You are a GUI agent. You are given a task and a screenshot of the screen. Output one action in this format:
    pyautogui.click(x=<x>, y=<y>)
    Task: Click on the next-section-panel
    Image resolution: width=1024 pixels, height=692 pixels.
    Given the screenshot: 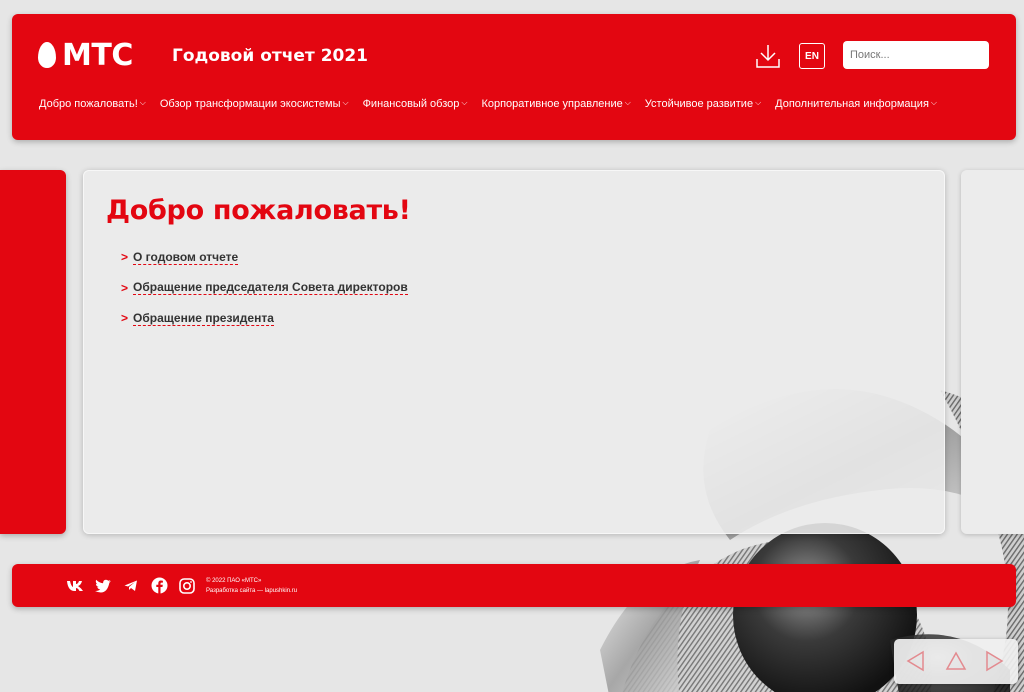 What is the action you would take?
    pyautogui.click(x=992, y=352)
    